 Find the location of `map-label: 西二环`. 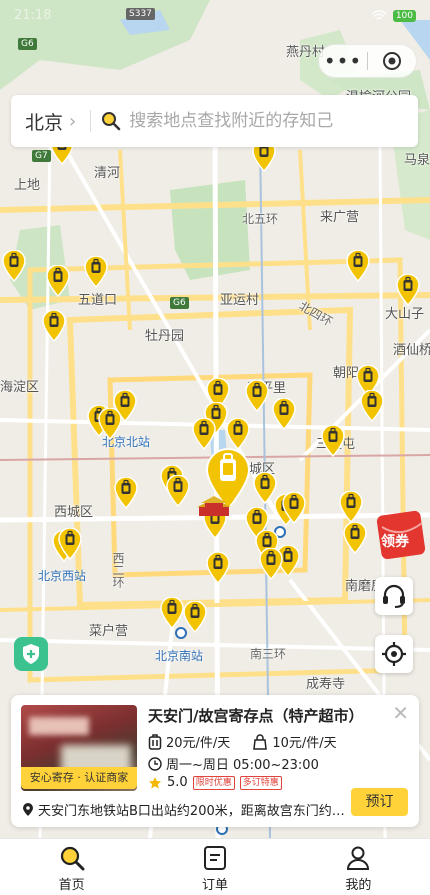

map-label: 西二环 is located at coordinates (118, 570).